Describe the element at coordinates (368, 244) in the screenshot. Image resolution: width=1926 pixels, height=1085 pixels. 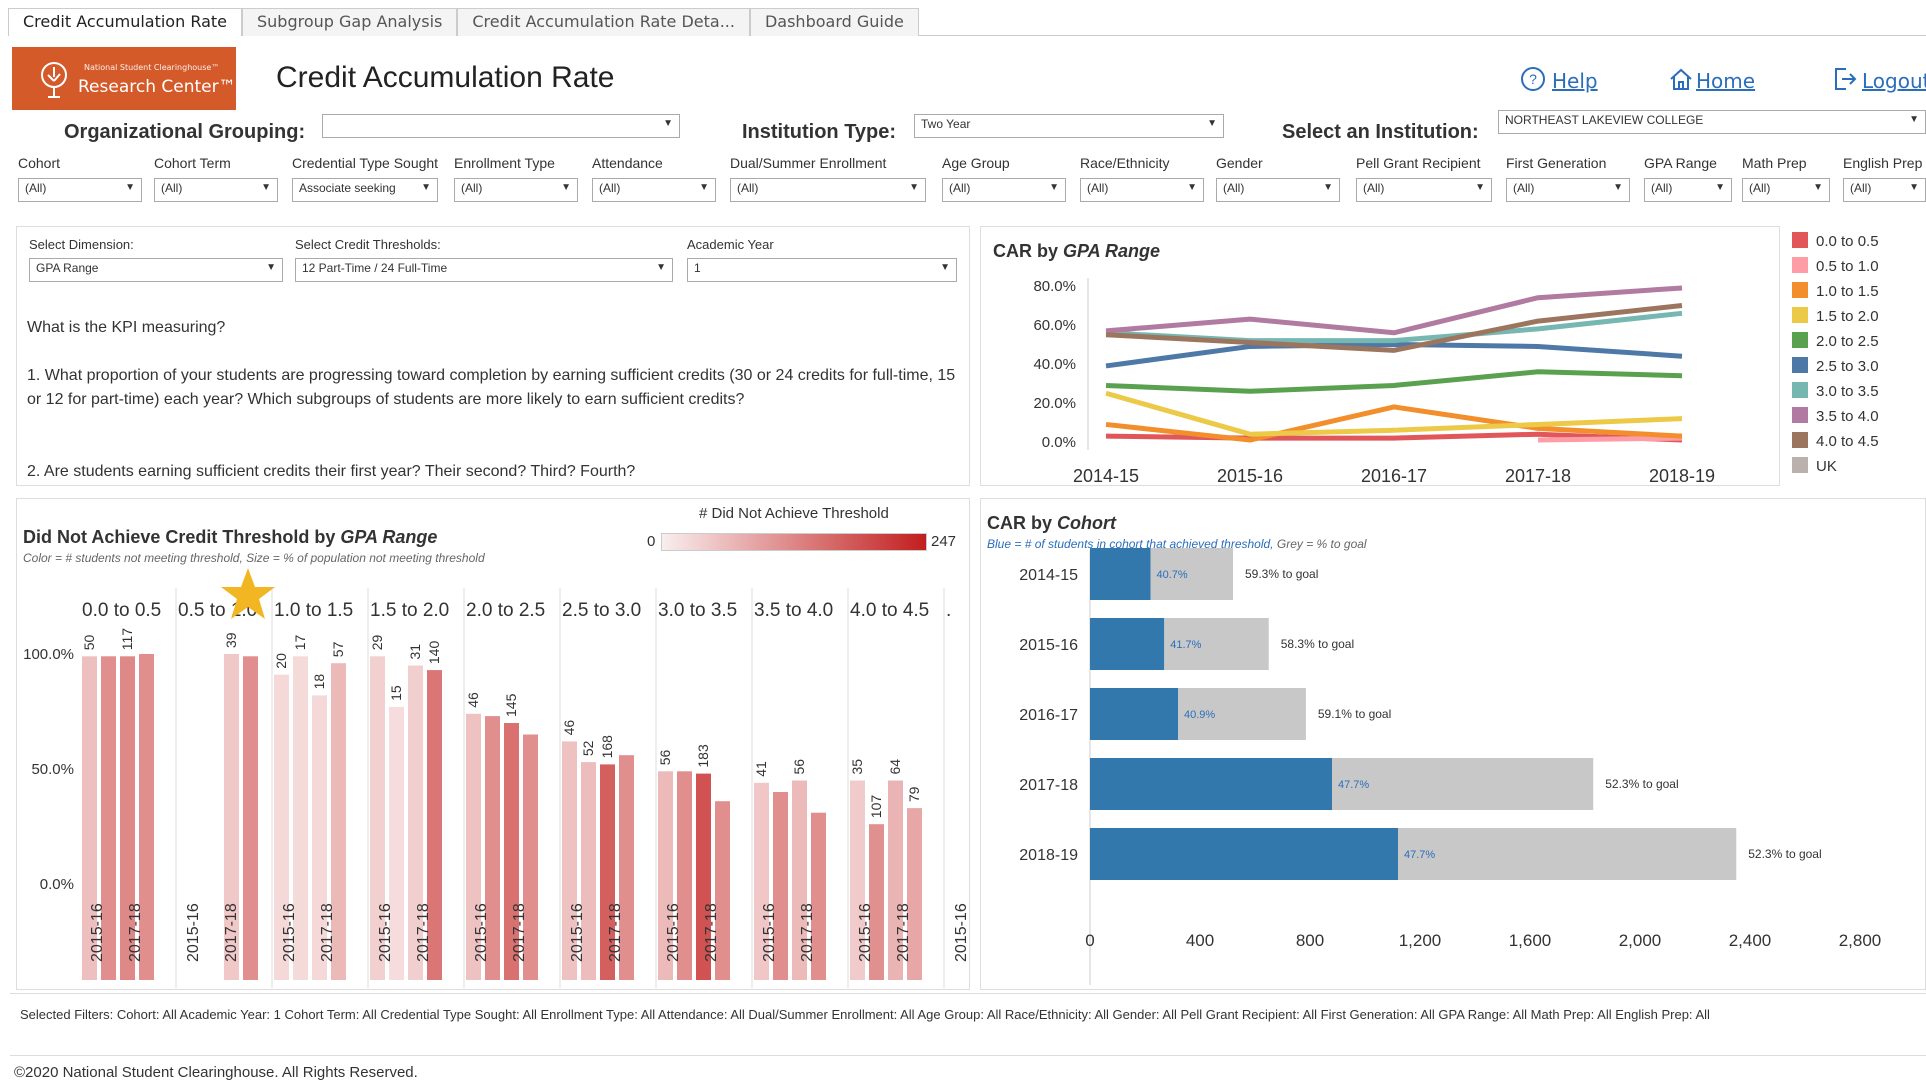
I see `threshold-label: Select Credit Thresholds:` at that location.